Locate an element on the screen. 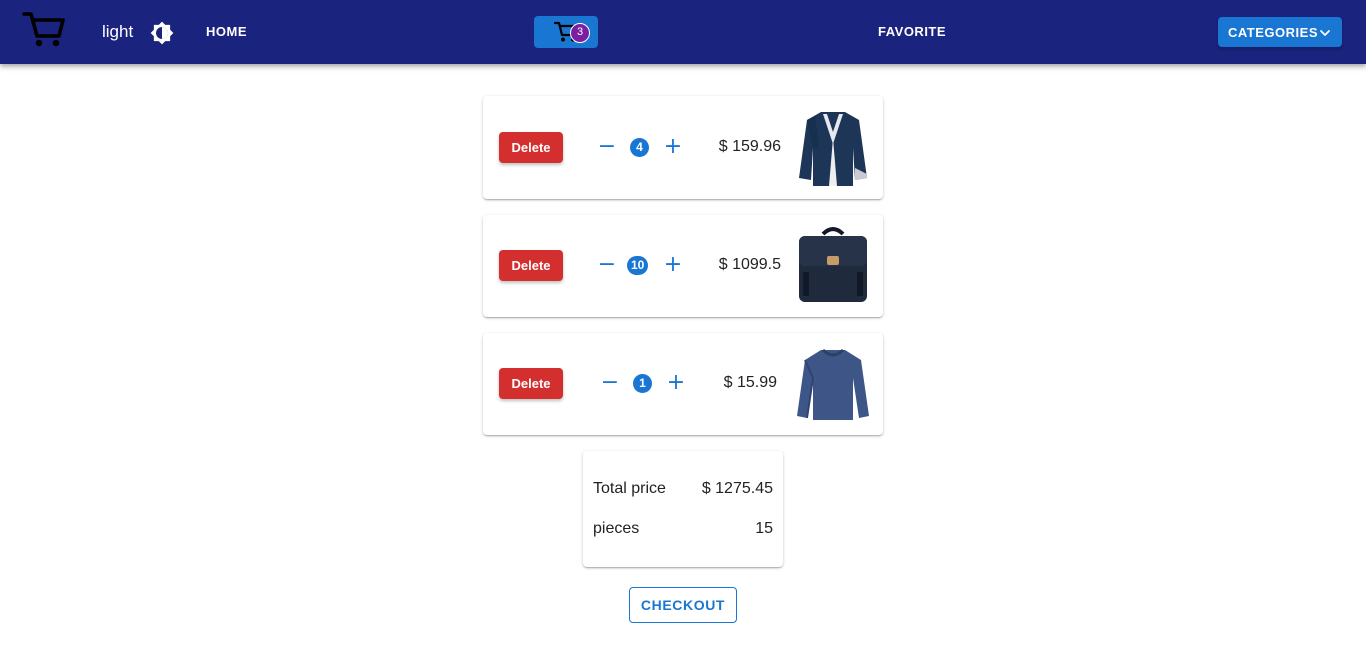 The height and width of the screenshot is (655, 1366). home-button: HOME is located at coordinates (226, 32).